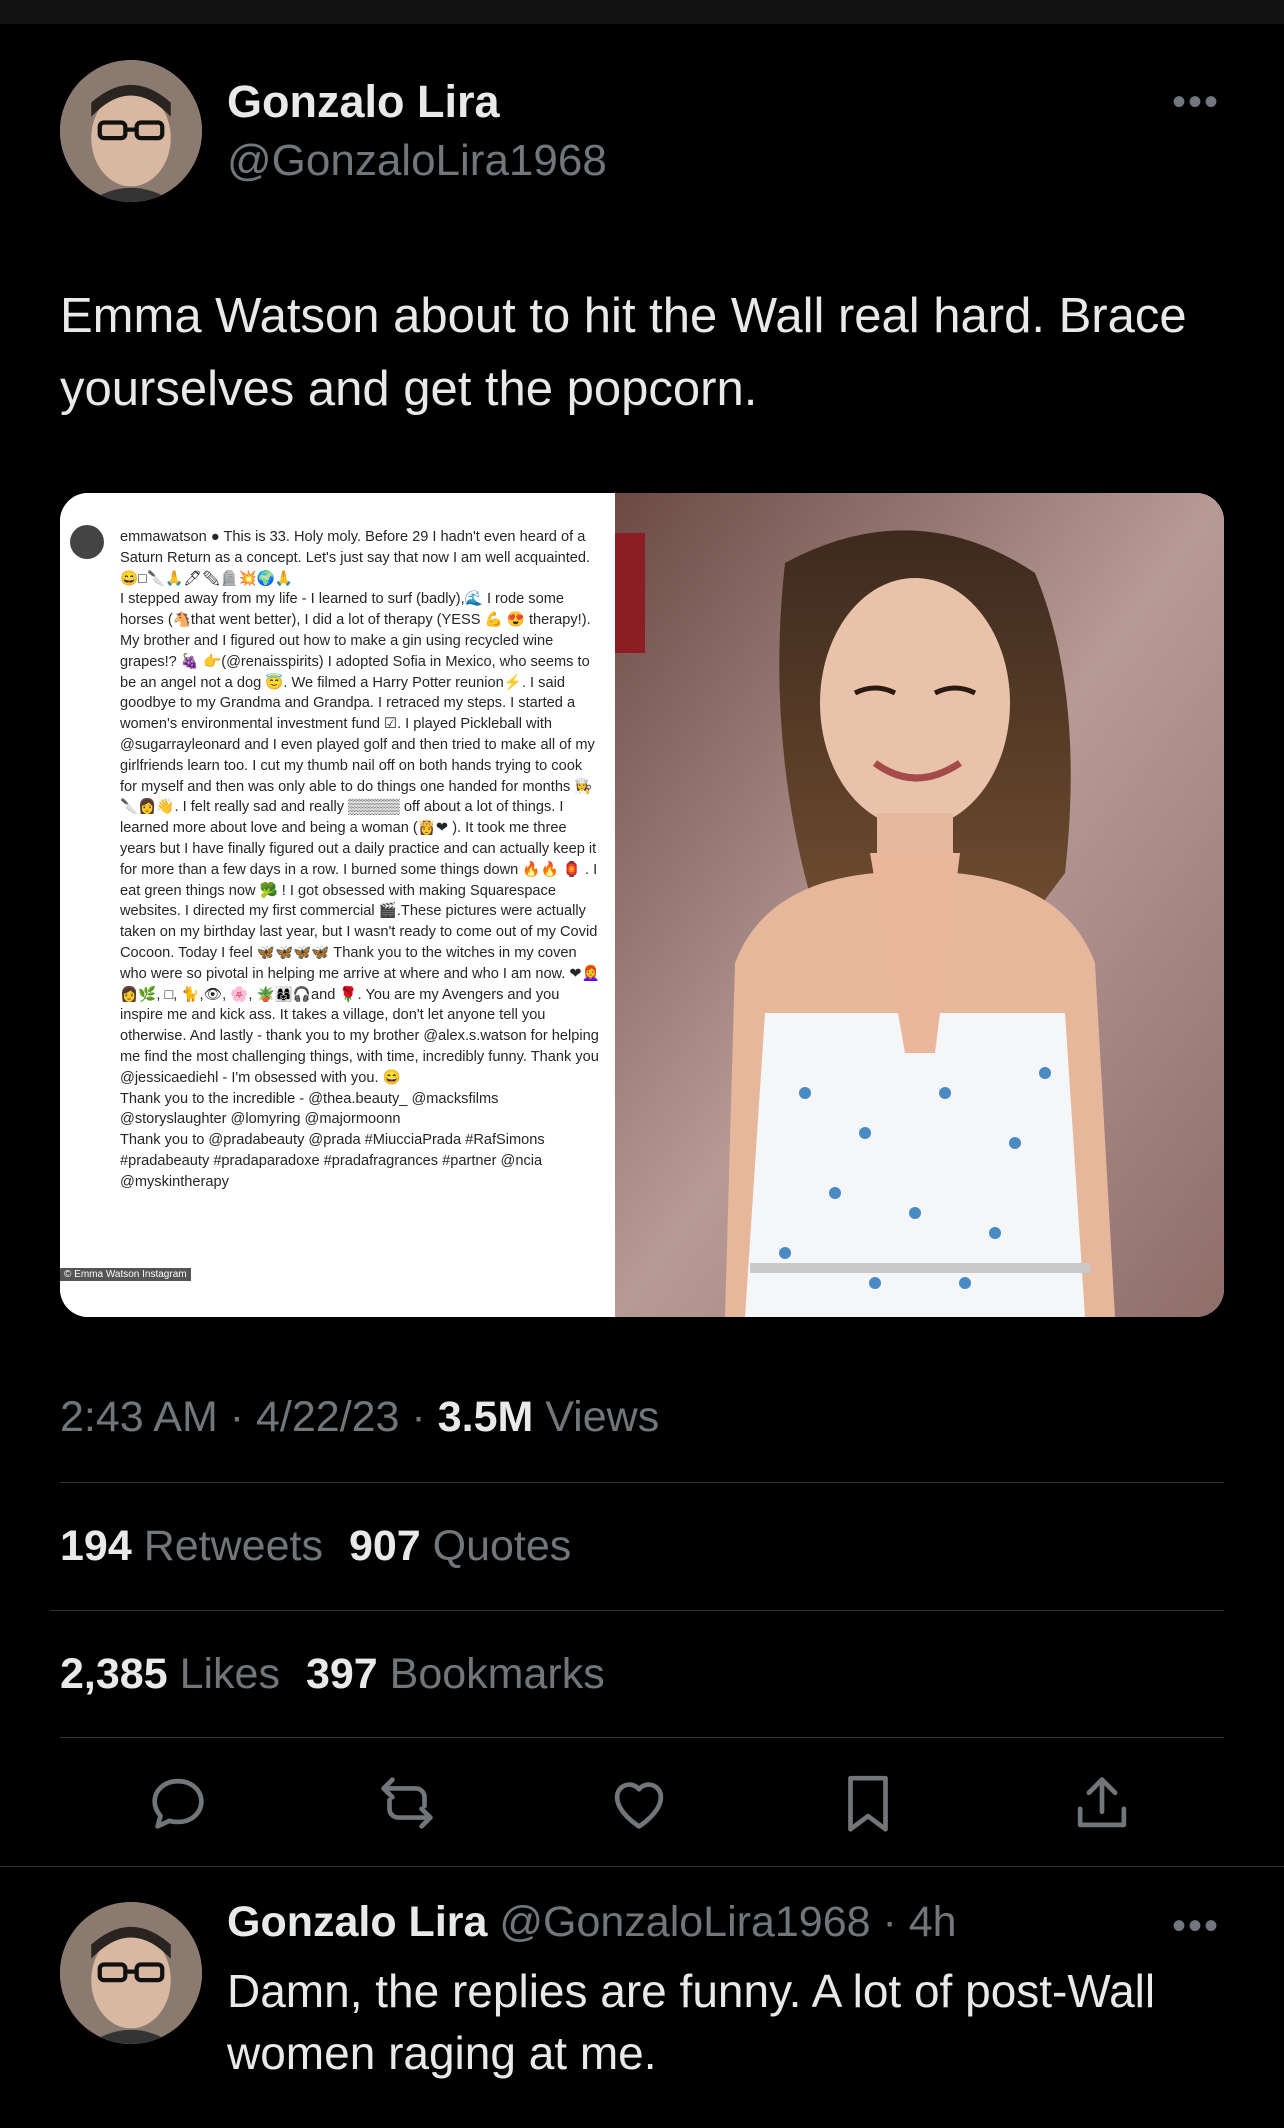 The width and height of the screenshot is (1284, 2128). What do you see at coordinates (868, 1803) in the screenshot?
I see `bookmark-icon` at bounding box center [868, 1803].